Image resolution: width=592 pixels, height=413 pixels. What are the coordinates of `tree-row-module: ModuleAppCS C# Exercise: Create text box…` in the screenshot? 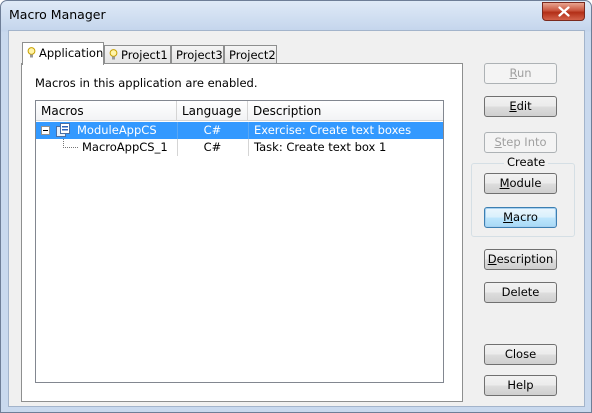 It's located at (239, 130).